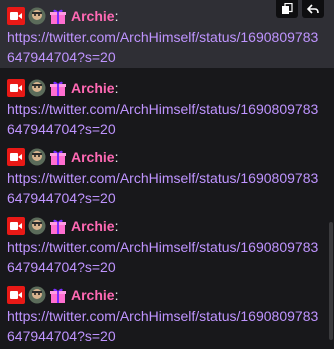 Image resolution: width=334 pixels, height=349 pixels. What do you see at coordinates (331, 281) in the screenshot?
I see `chat-scrollbar` at bounding box center [331, 281].